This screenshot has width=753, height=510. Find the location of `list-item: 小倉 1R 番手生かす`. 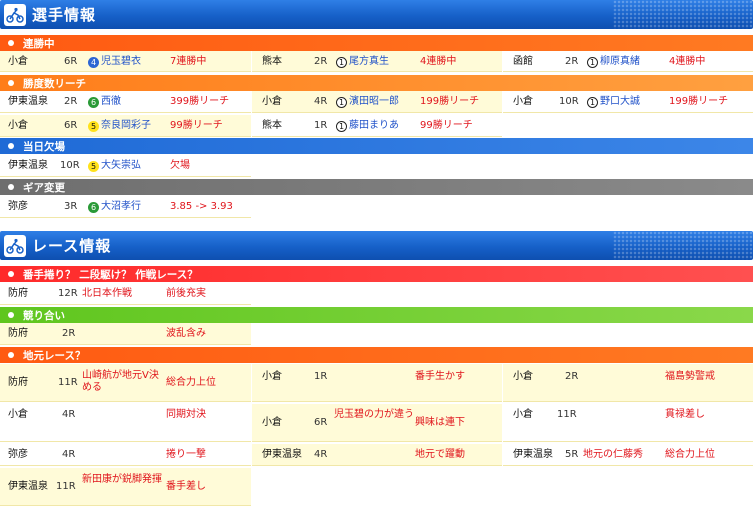

list-item: 小倉 1R 番手生かす is located at coordinates (377, 383).